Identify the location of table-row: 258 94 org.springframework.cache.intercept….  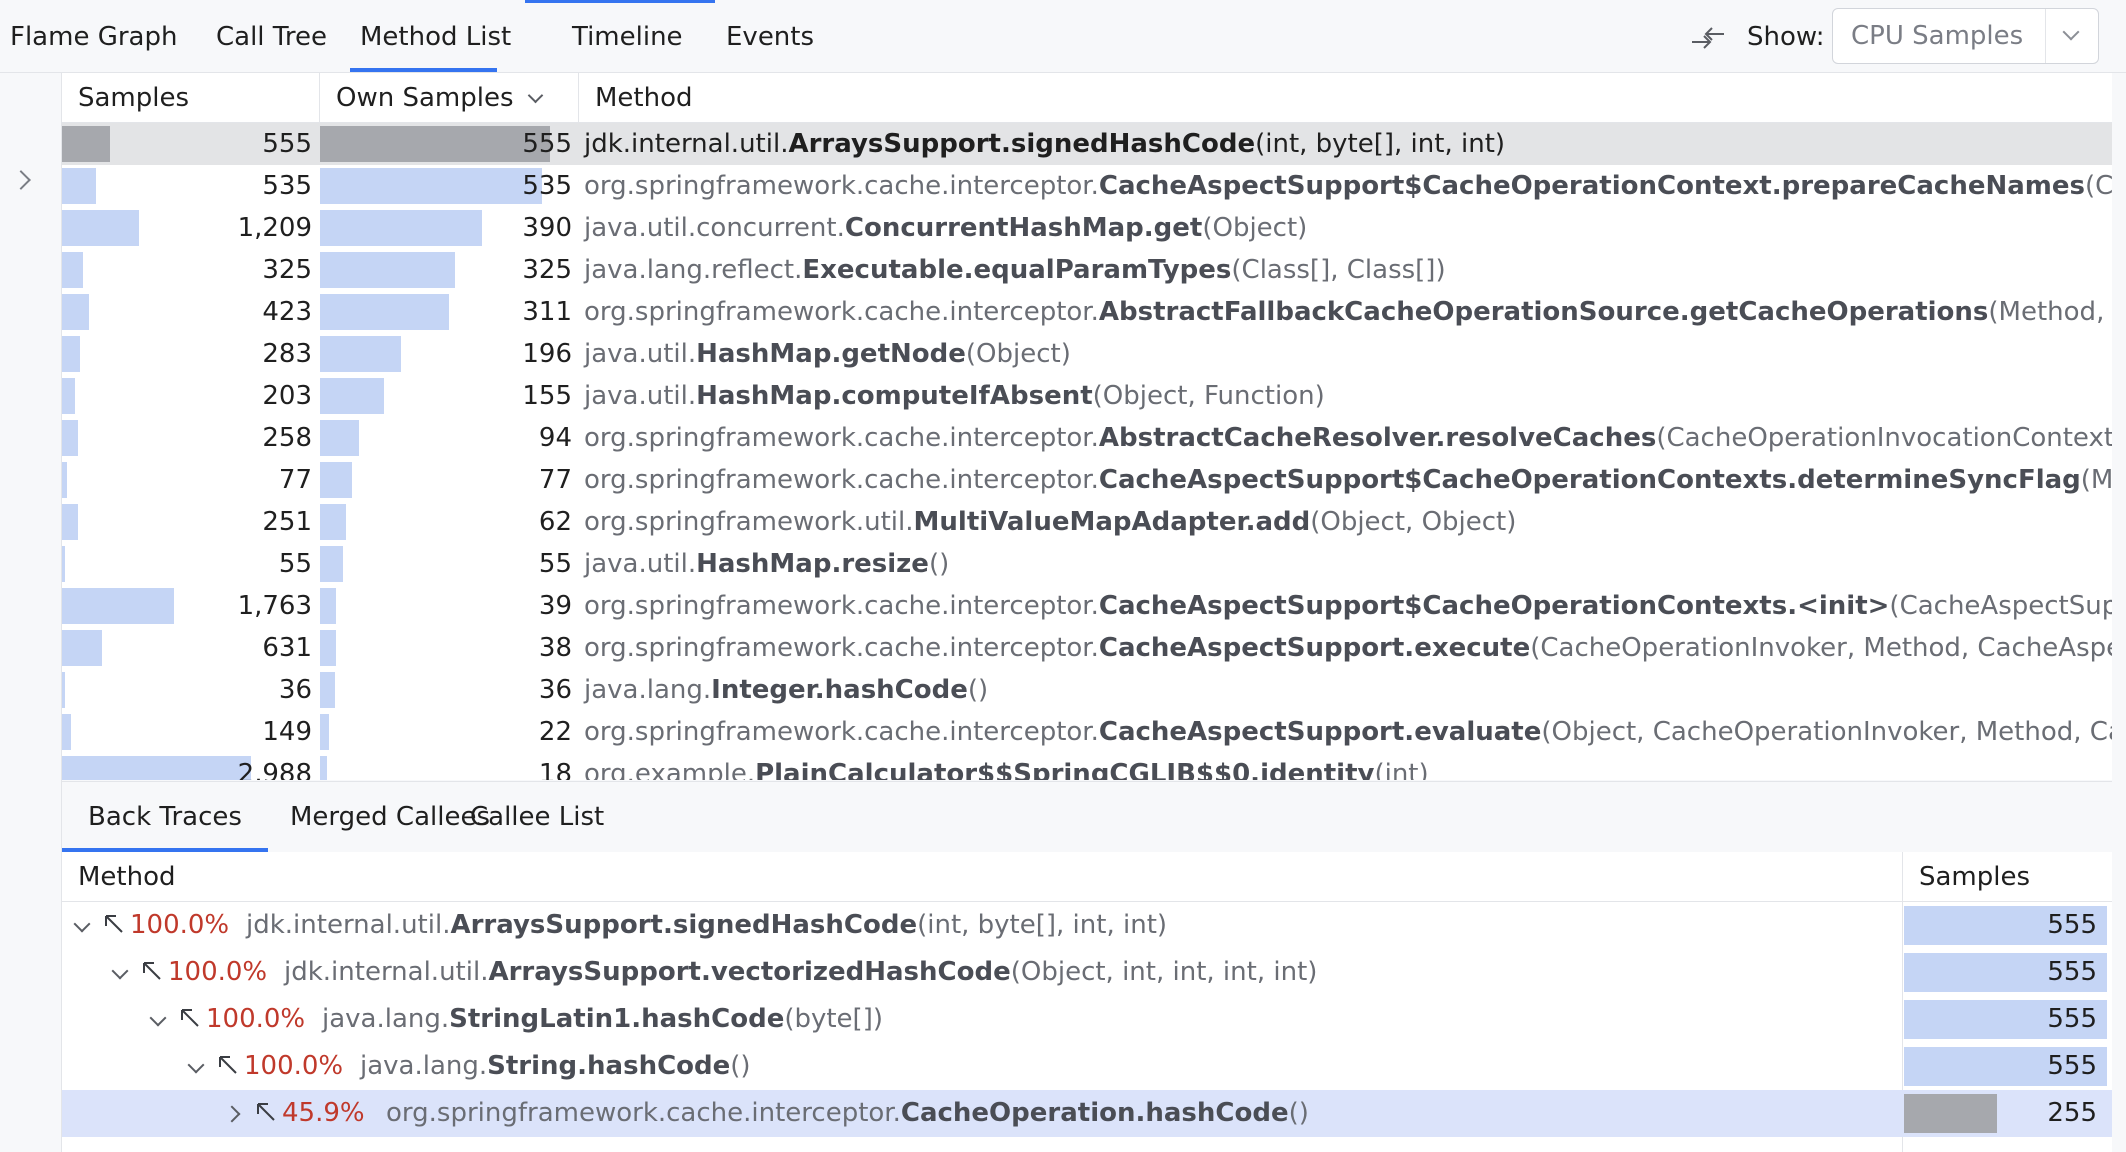
(1087, 438).